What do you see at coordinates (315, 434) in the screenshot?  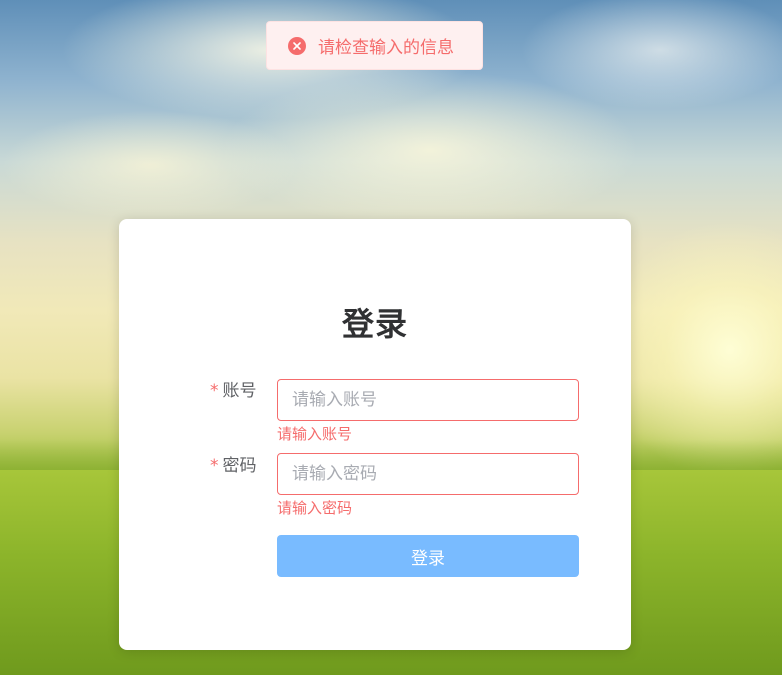 I see `account-error-text: 请输入账号` at bounding box center [315, 434].